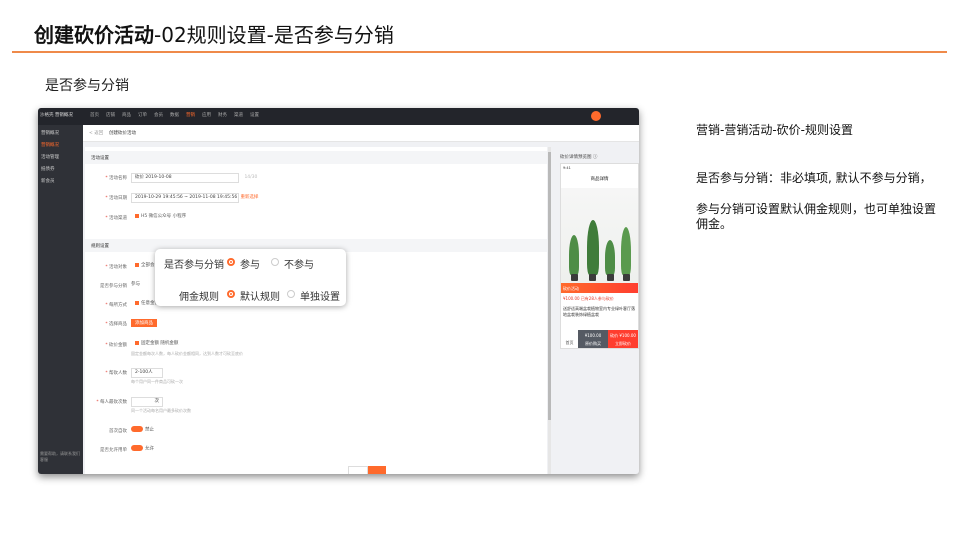  I want to click on sidebar-item-coupons: 抵债券, so click(48, 169).